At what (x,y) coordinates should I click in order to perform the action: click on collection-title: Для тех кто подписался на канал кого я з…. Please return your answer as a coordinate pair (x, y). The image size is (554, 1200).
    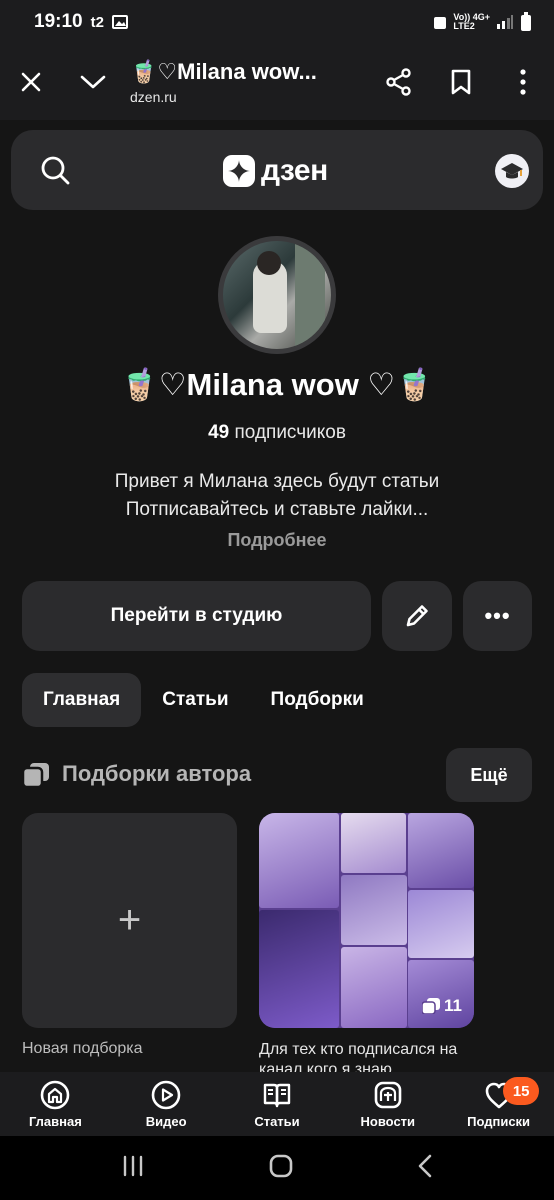
    Looking at the image, I should click on (369, 1056).